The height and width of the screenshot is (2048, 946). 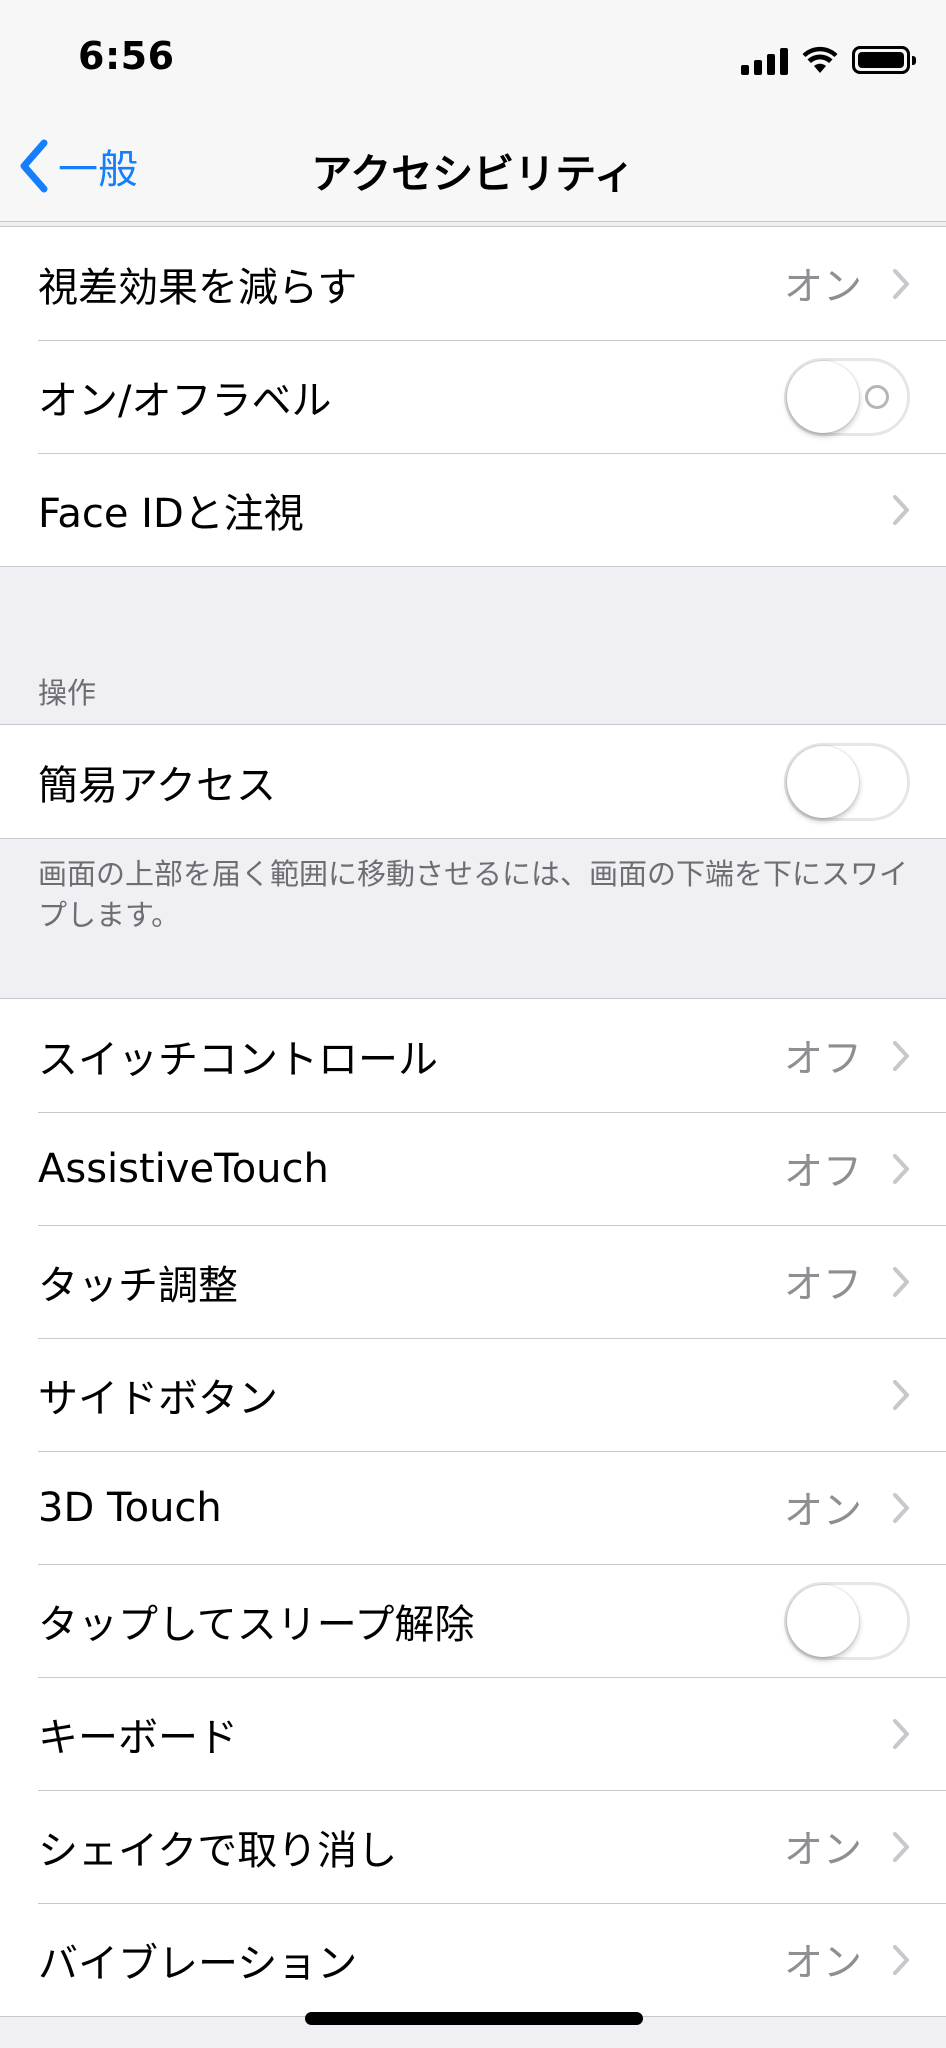 What do you see at coordinates (820, 59) in the screenshot?
I see `wifi-icon` at bounding box center [820, 59].